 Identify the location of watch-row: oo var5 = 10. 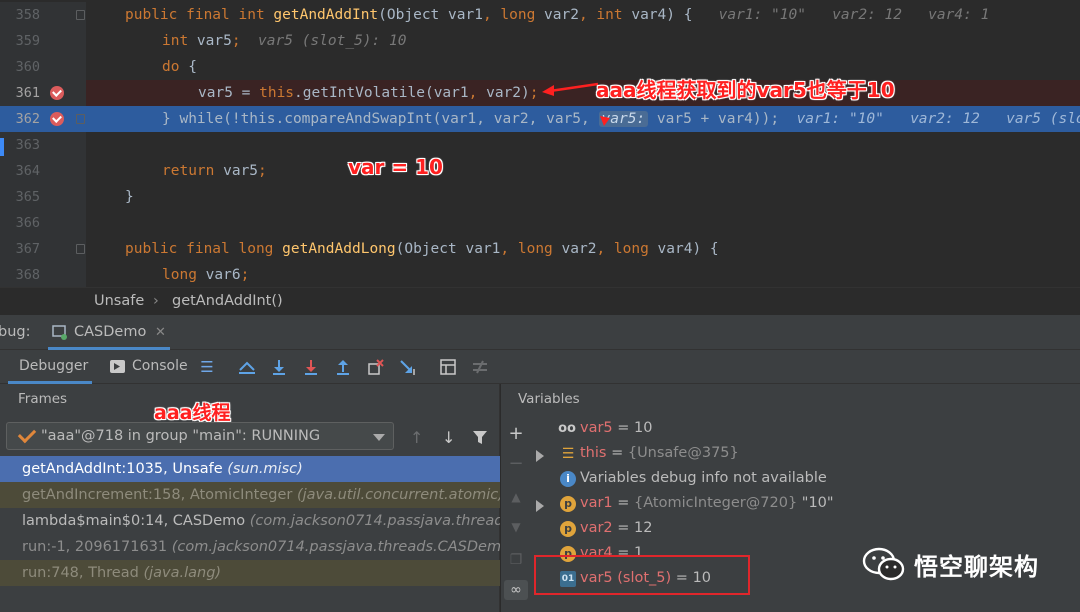
(805, 430).